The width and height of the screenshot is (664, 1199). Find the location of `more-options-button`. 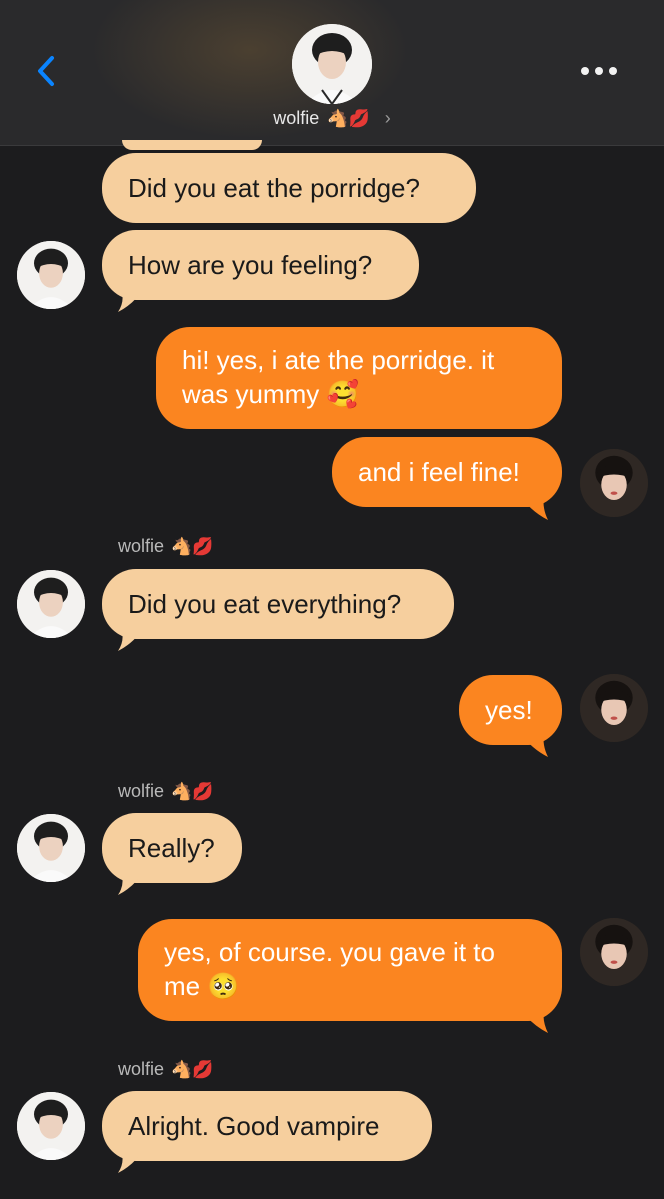

more-options-button is located at coordinates (599, 71).